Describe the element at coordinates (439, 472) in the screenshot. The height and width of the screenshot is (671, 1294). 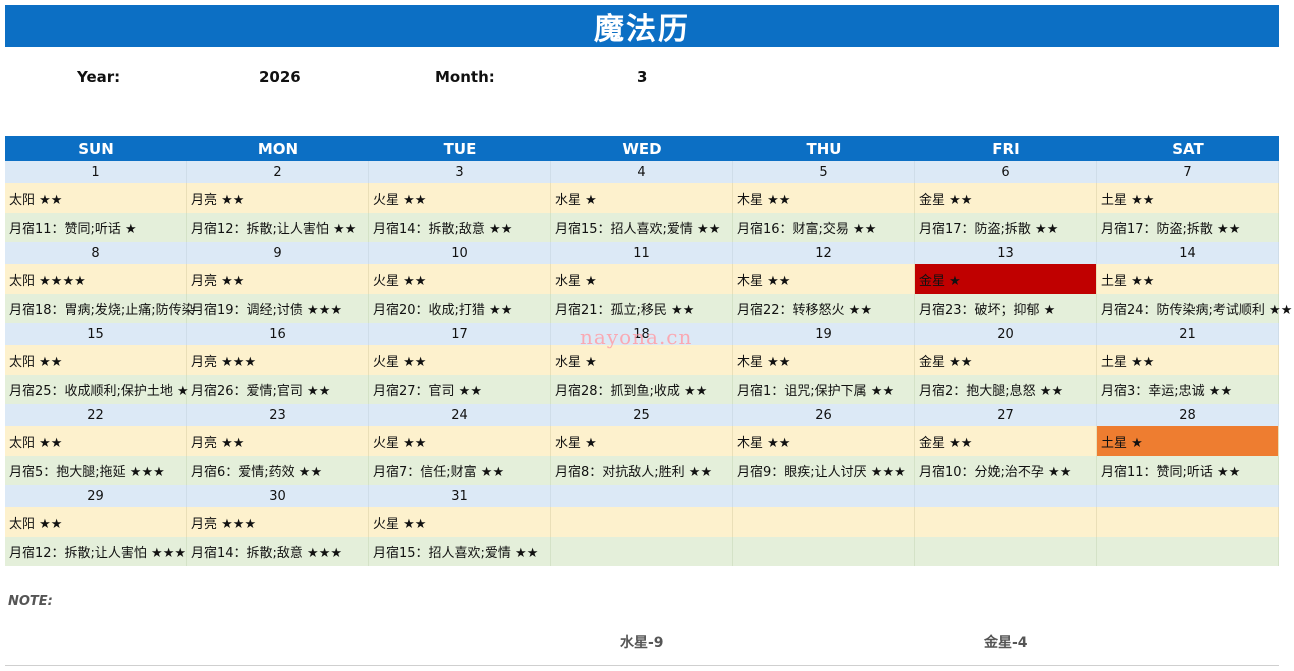
I see `mansion-text: 月宿7：信任;财富 ★★` at that location.